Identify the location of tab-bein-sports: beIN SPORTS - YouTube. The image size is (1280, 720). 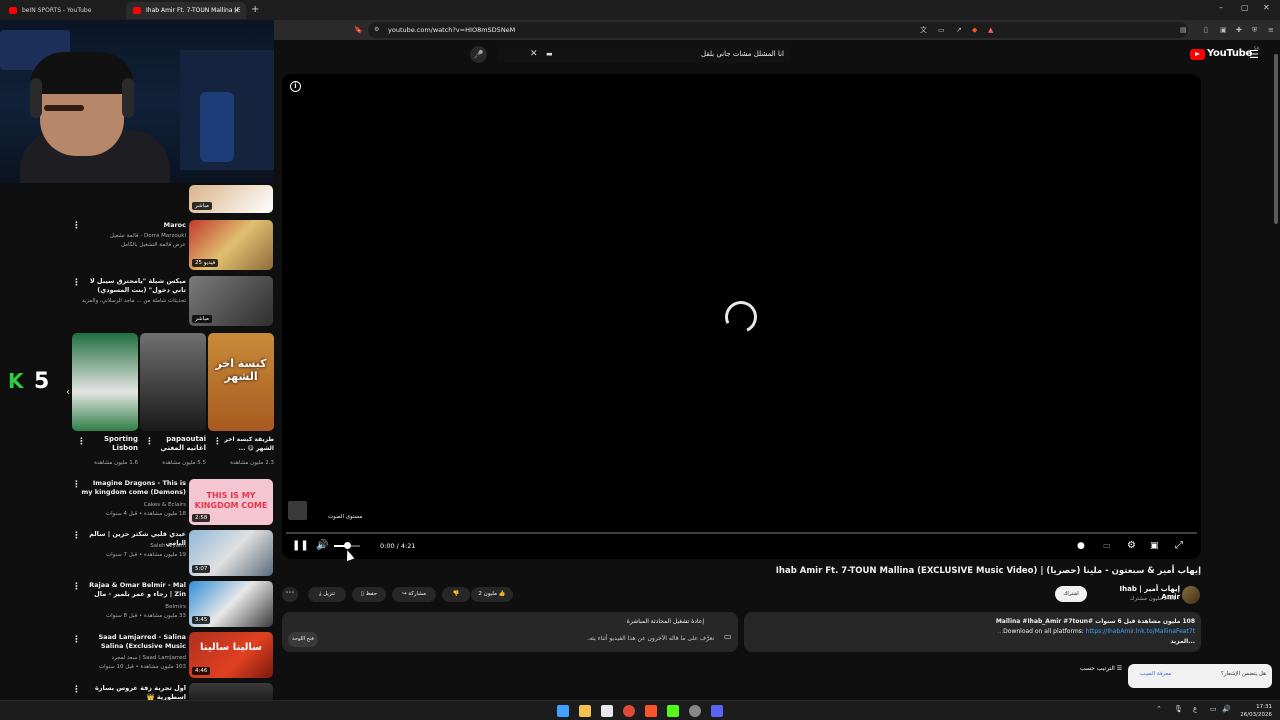
(64, 10).